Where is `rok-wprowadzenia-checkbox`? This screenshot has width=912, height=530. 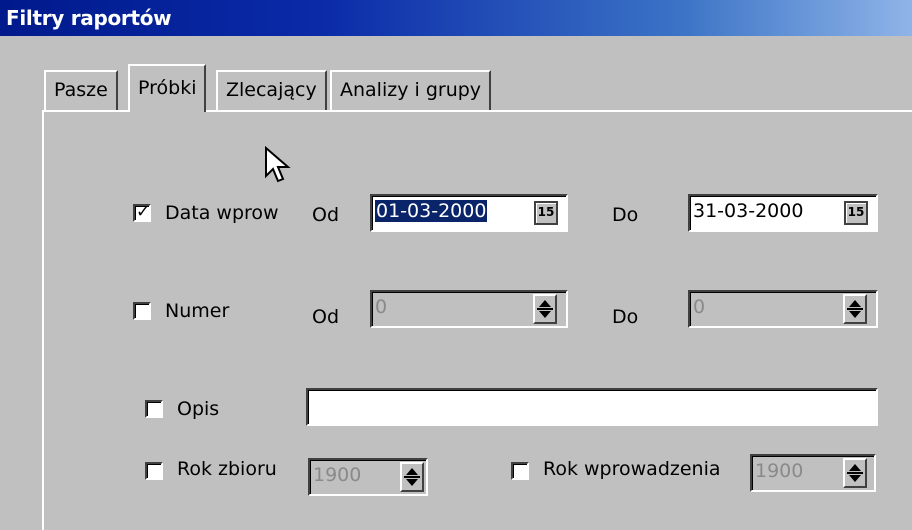 rok-wprowadzenia-checkbox is located at coordinates (520, 471).